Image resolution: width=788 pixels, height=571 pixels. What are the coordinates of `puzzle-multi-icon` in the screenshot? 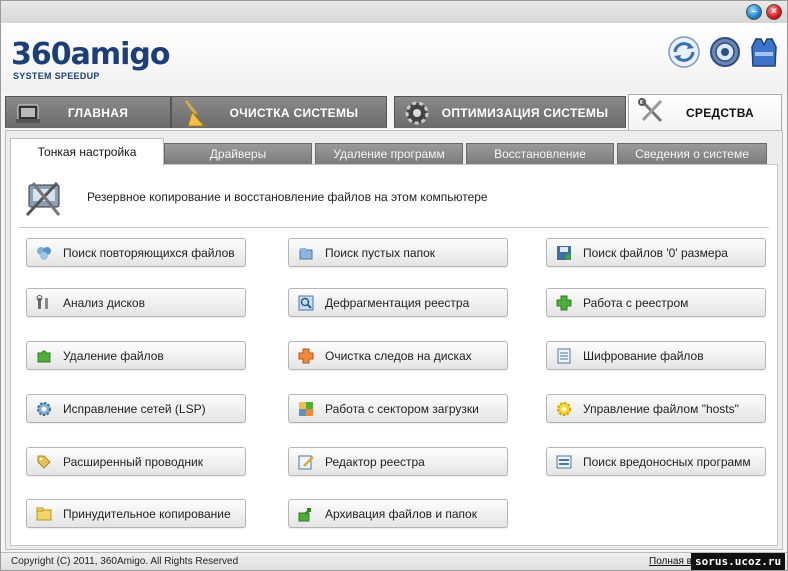 It's located at (306, 409).